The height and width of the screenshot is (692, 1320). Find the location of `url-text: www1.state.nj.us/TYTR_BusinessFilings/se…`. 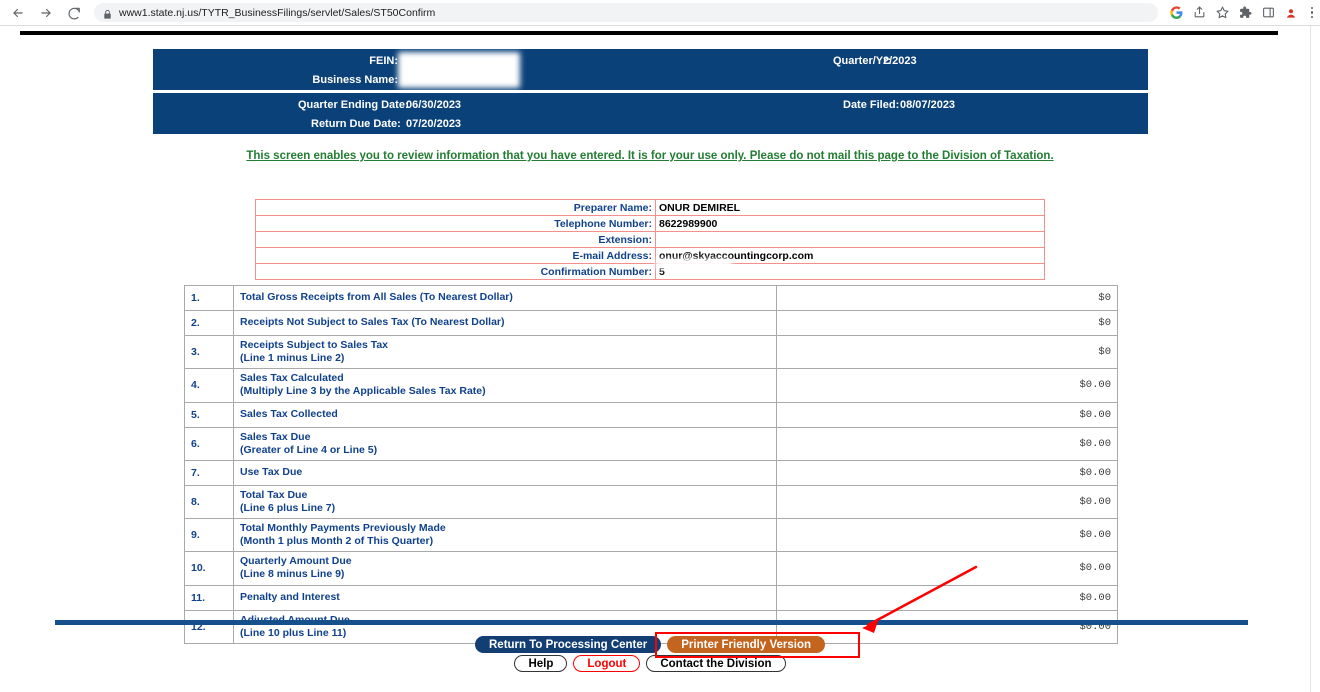

url-text: www1.state.nj.us/TYTR_BusinessFilings/se… is located at coordinates (277, 12).